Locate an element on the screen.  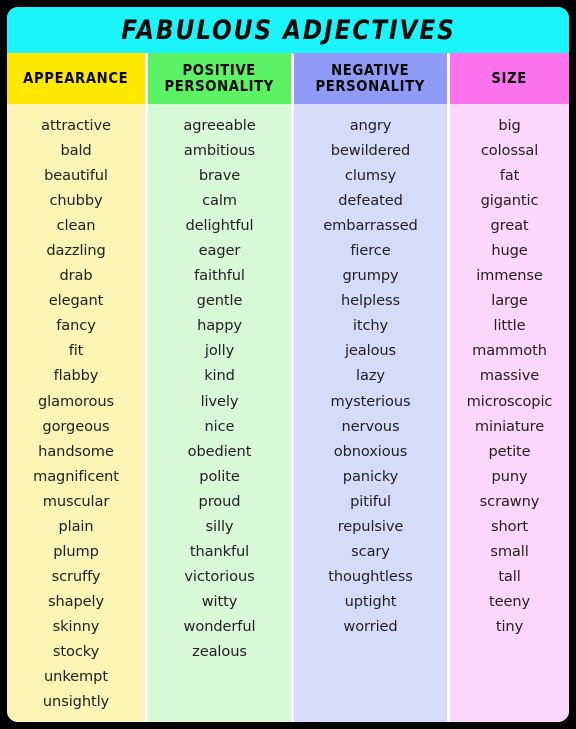
word-item: jolly is located at coordinates (219, 351).